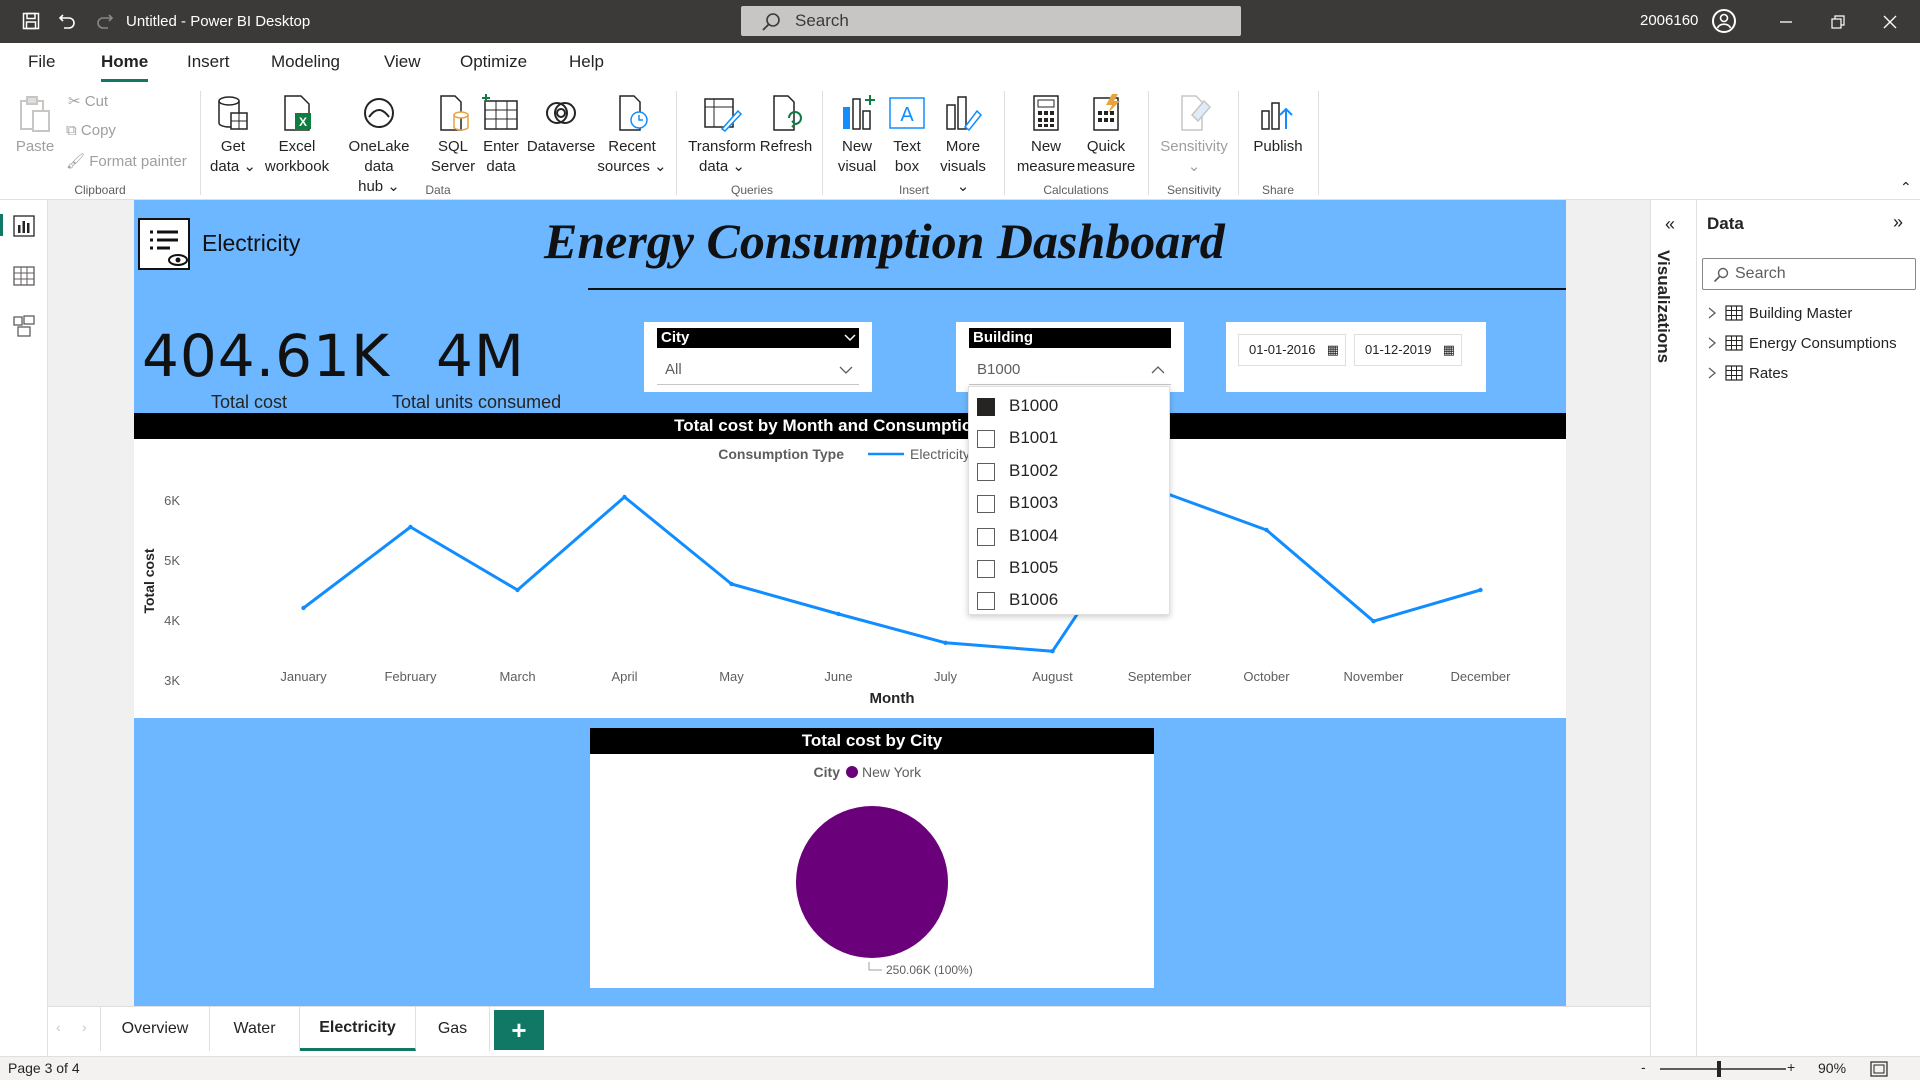 The width and height of the screenshot is (1920, 1080). Describe the element at coordinates (24, 326) in the screenshot. I see `model-view-icon` at that location.